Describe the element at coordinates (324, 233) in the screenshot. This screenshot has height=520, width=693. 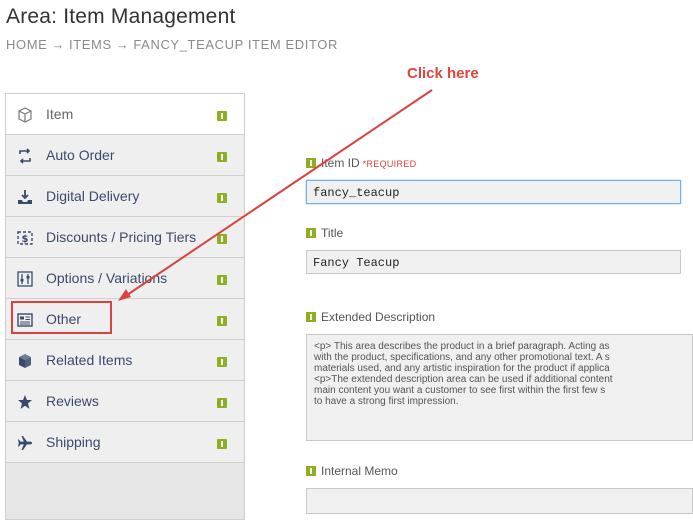
I see `title-label: Title` at that location.